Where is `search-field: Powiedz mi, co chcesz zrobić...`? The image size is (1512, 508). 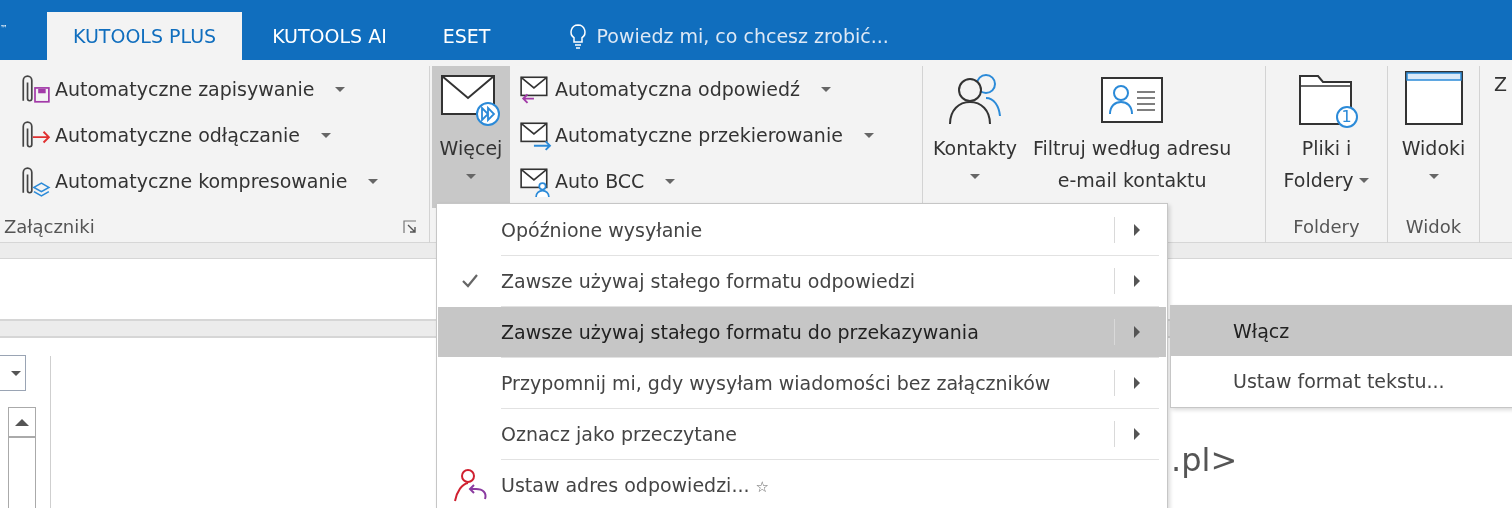
search-field: Powiedz mi, co chcesz zrobić... is located at coordinates (786, 36).